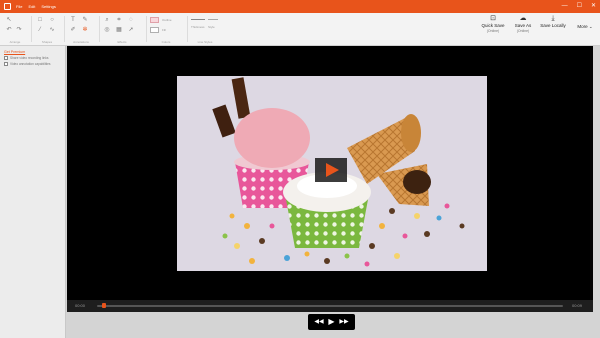 Image resolution: width=600 pixels, height=338 pixels. What do you see at coordinates (593, 6) in the screenshot?
I see `close-button: ✕` at bounding box center [593, 6].